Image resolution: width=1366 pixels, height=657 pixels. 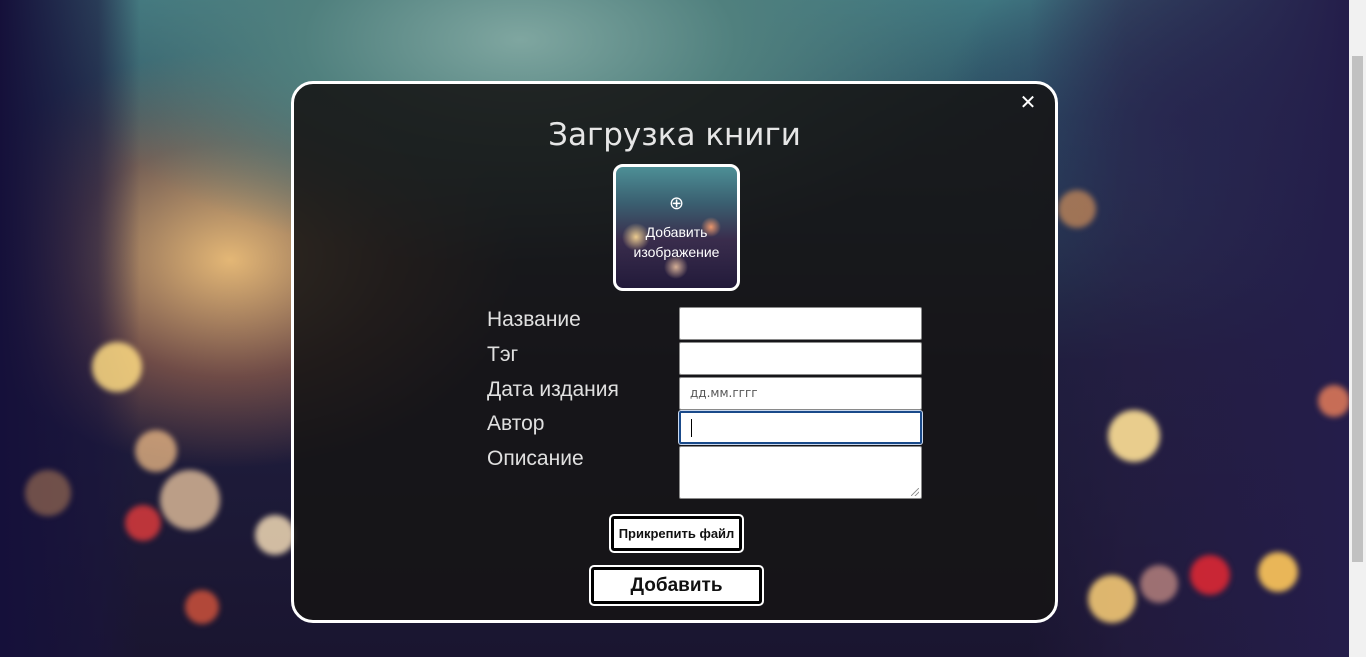 What do you see at coordinates (516, 423) in the screenshot?
I see `author-label: Автор` at bounding box center [516, 423].